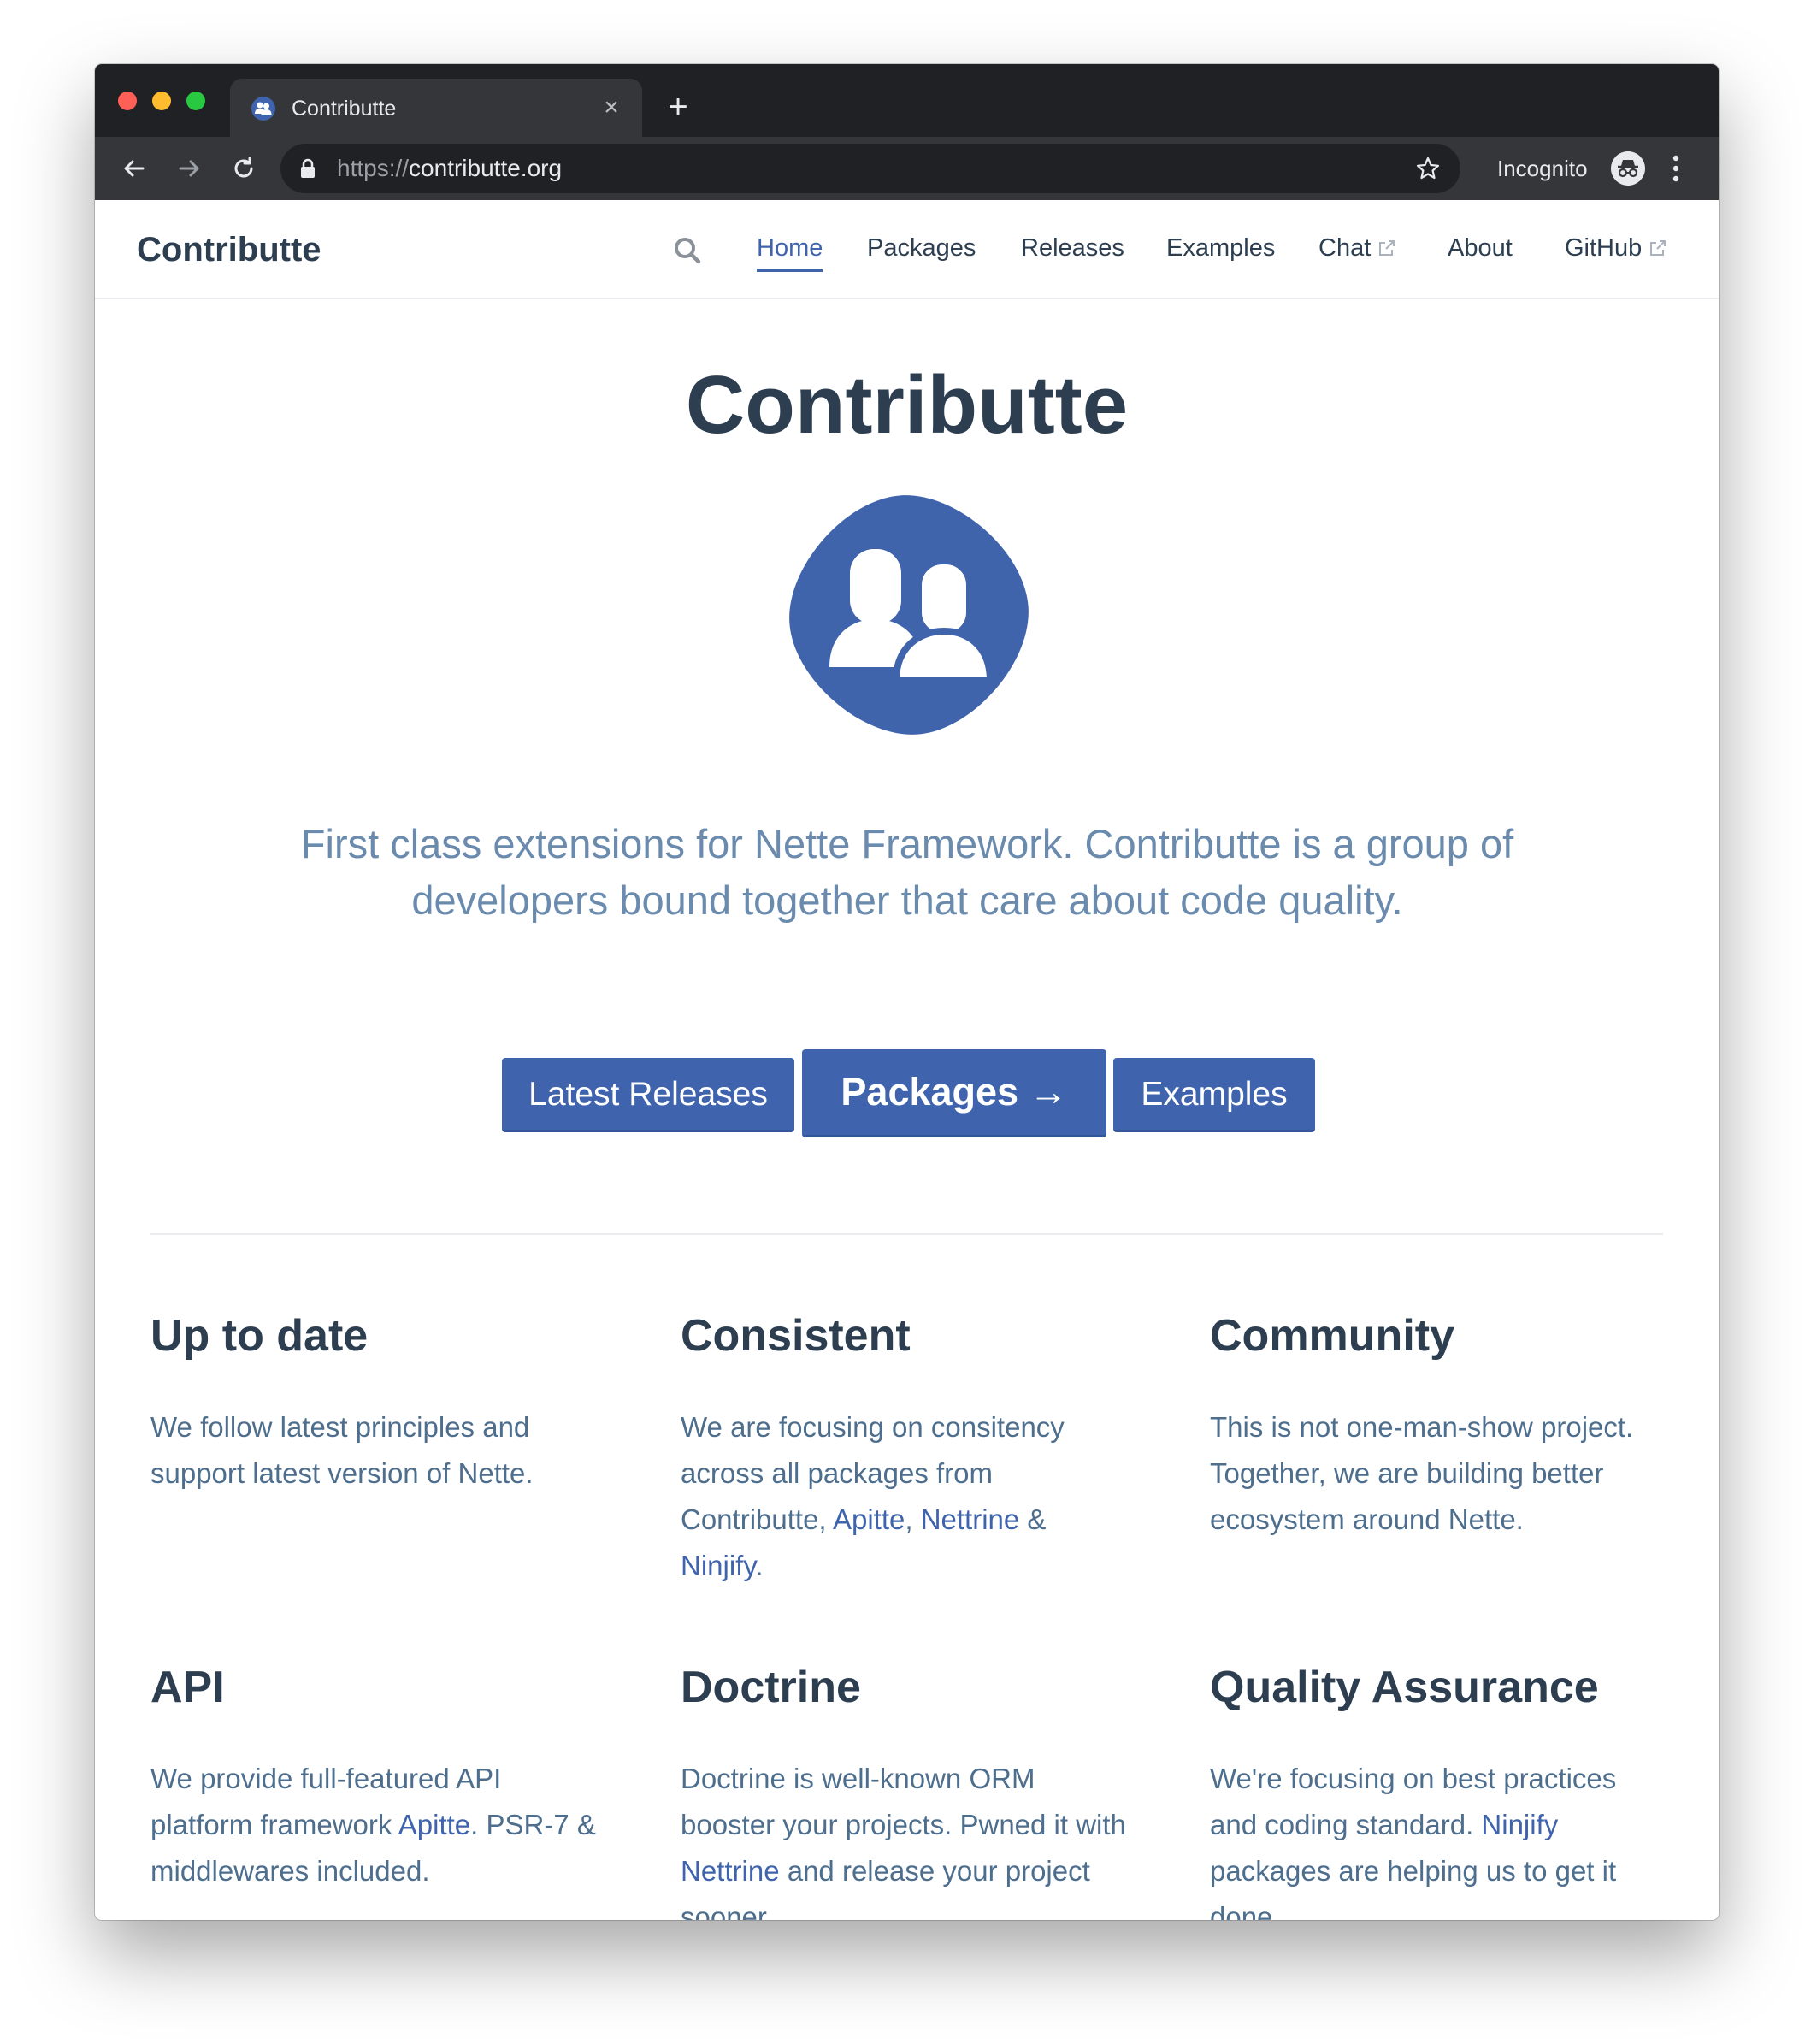  Describe the element at coordinates (771, 1687) in the screenshot. I see `feature-title: Doctrine` at that location.